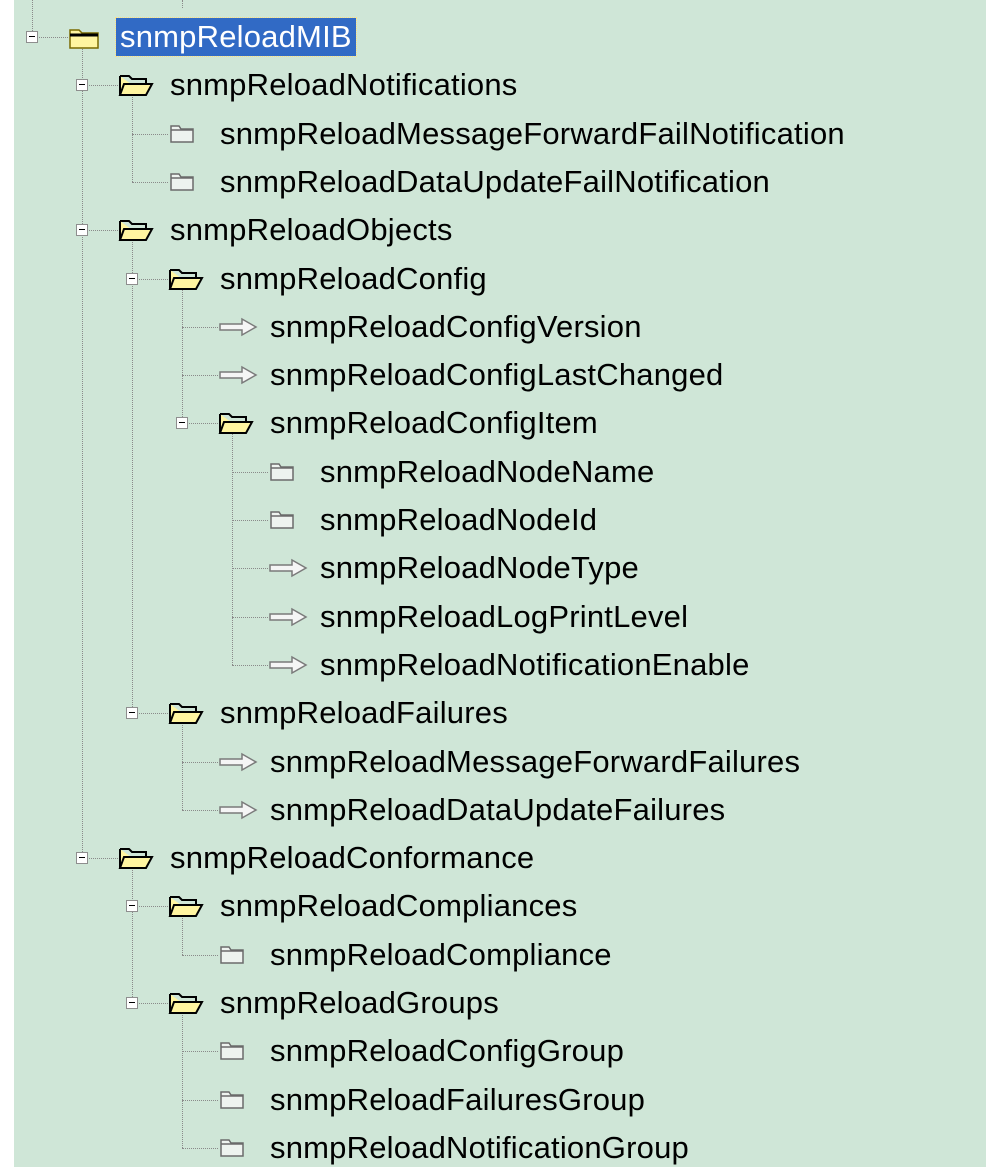 The image size is (990, 1167). What do you see at coordinates (398, 906) in the screenshot?
I see `tree-node-label: snmpReloadCompliances` at bounding box center [398, 906].